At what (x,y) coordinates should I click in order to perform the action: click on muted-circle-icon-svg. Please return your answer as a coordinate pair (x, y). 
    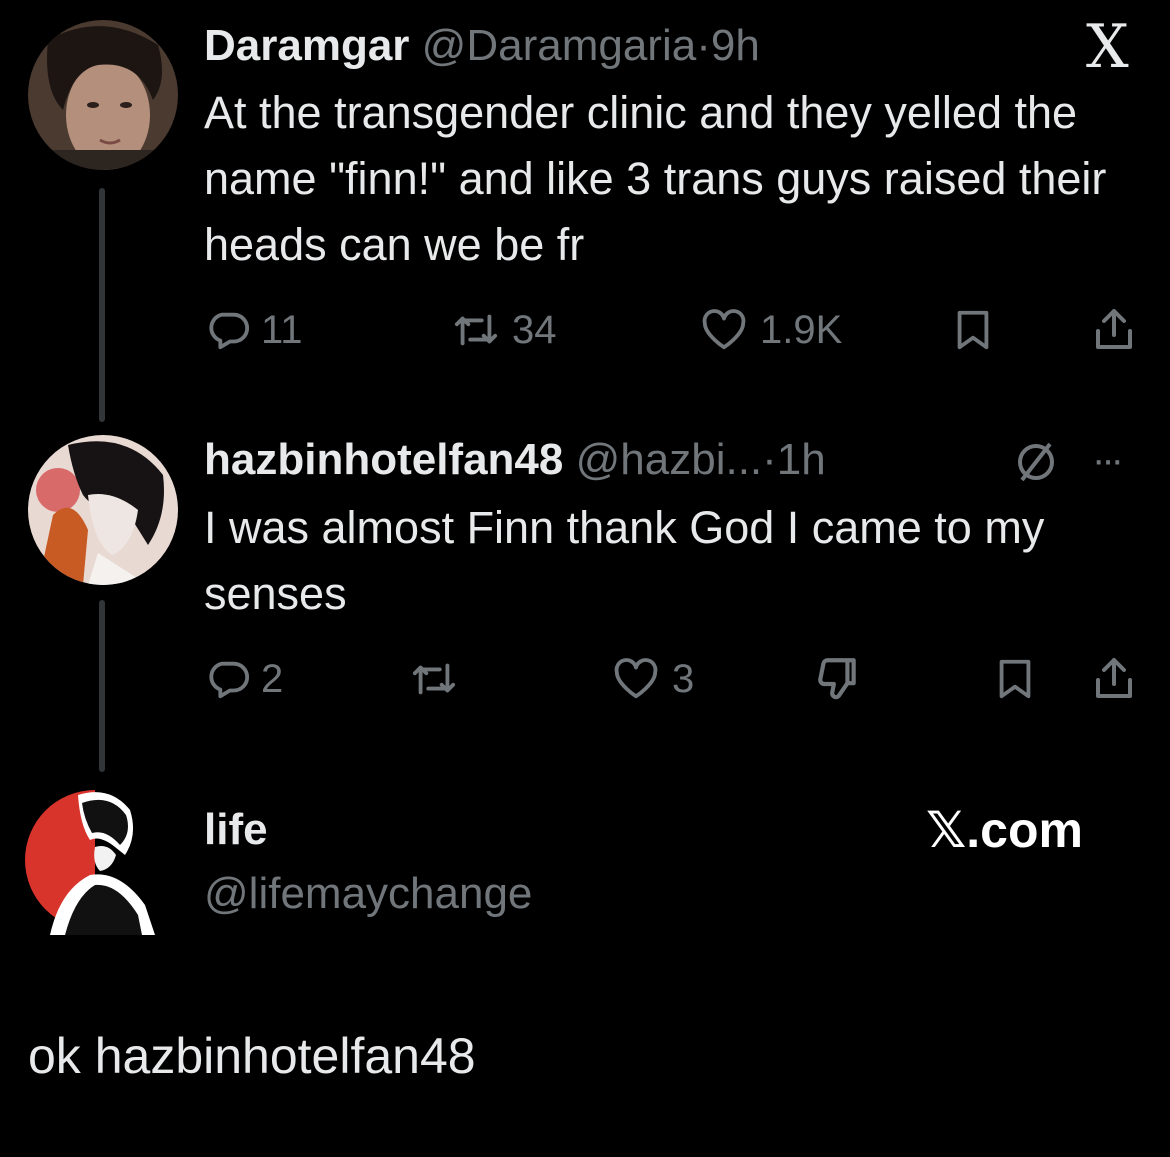
    Looking at the image, I should click on (1036, 462).